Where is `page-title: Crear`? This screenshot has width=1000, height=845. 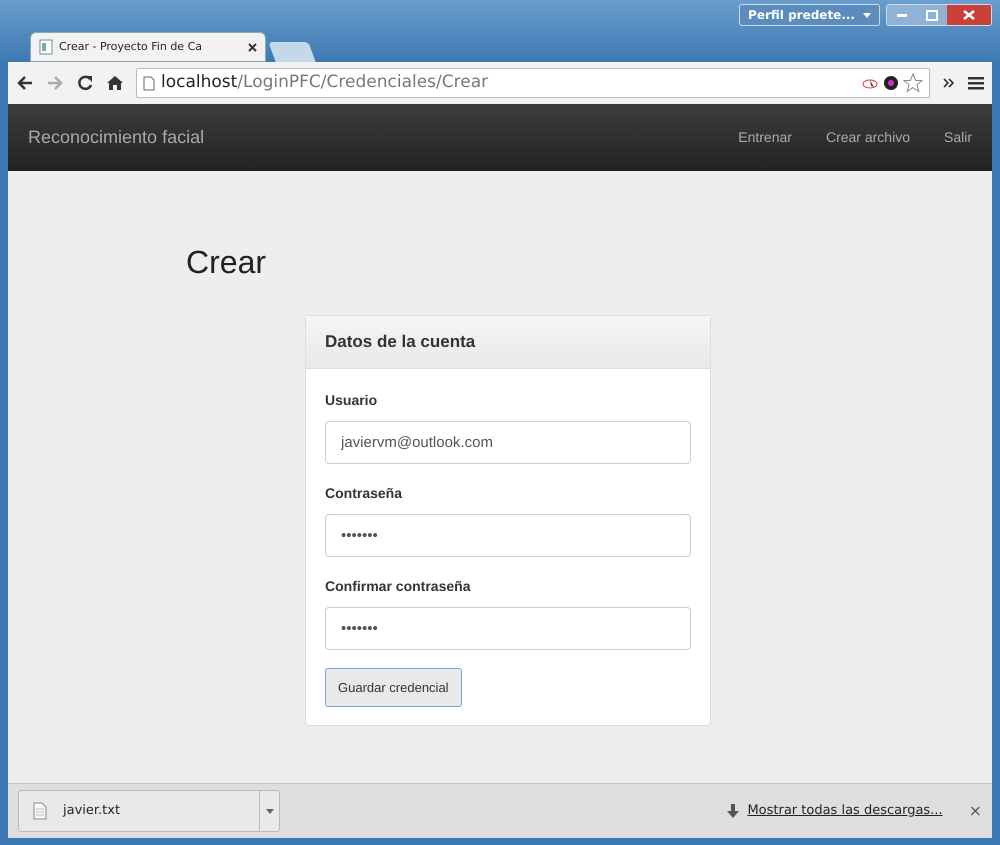 page-title: Crear is located at coordinates (227, 262).